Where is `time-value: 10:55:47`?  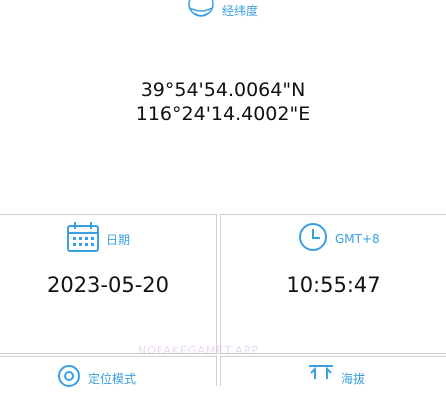 time-value: 10:55:47 is located at coordinates (333, 285).